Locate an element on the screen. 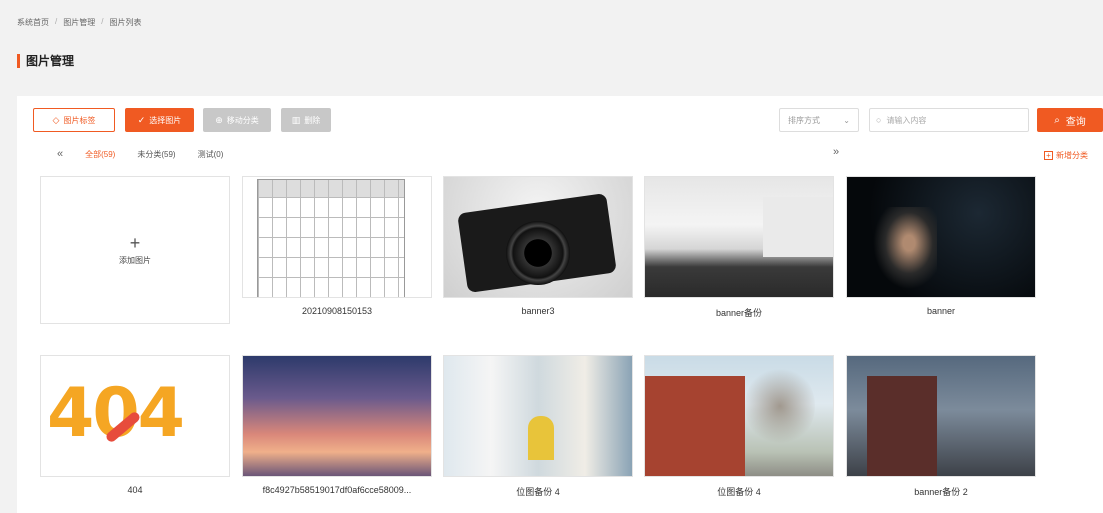  page-title-text: 图片管理 is located at coordinates (50, 61).